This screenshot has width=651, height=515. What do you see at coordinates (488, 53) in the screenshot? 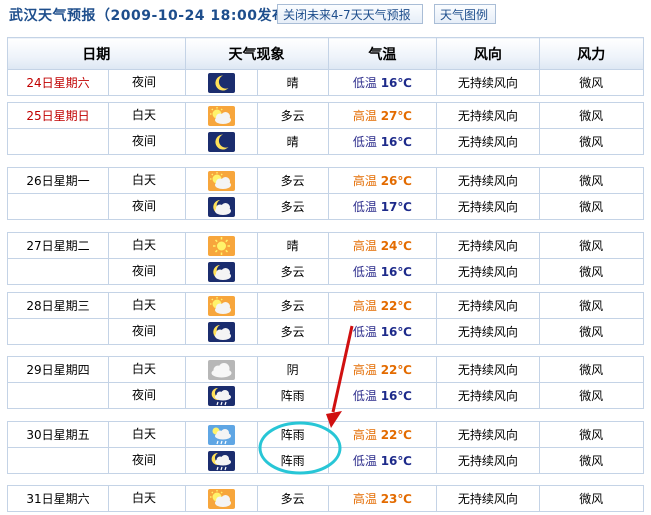
I see `col-header-wind-direction: 风向` at bounding box center [488, 53].